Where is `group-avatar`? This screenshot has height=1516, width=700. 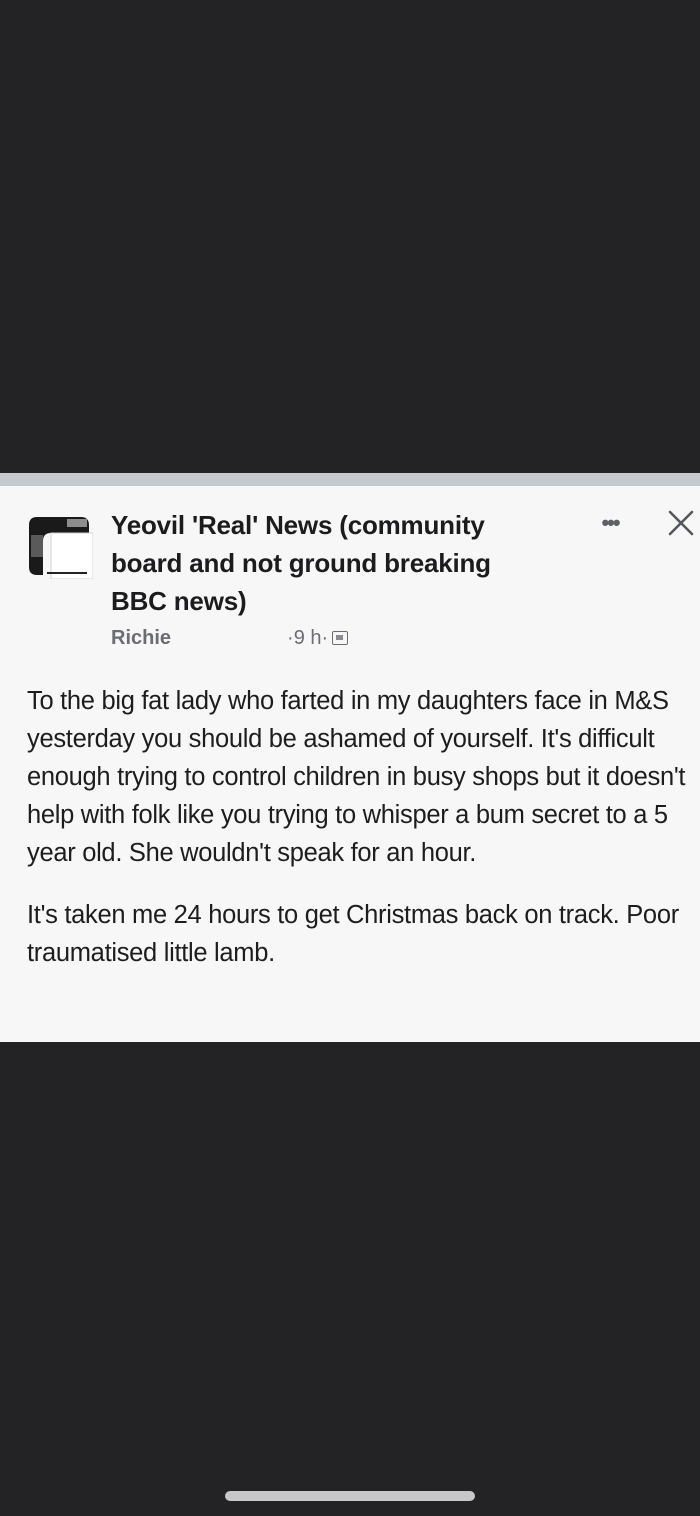
group-avatar is located at coordinates (60, 546).